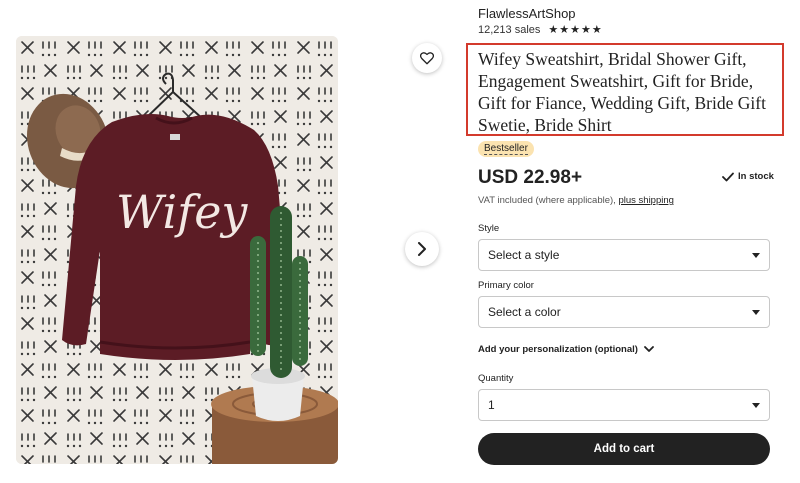 Image resolution: width=800 pixels, height=483 pixels. What do you see at coordinates (527, 13) in the screenshot?
I see `shop-name-link: FlawlessArtShop` at bounding box center [527, 13].